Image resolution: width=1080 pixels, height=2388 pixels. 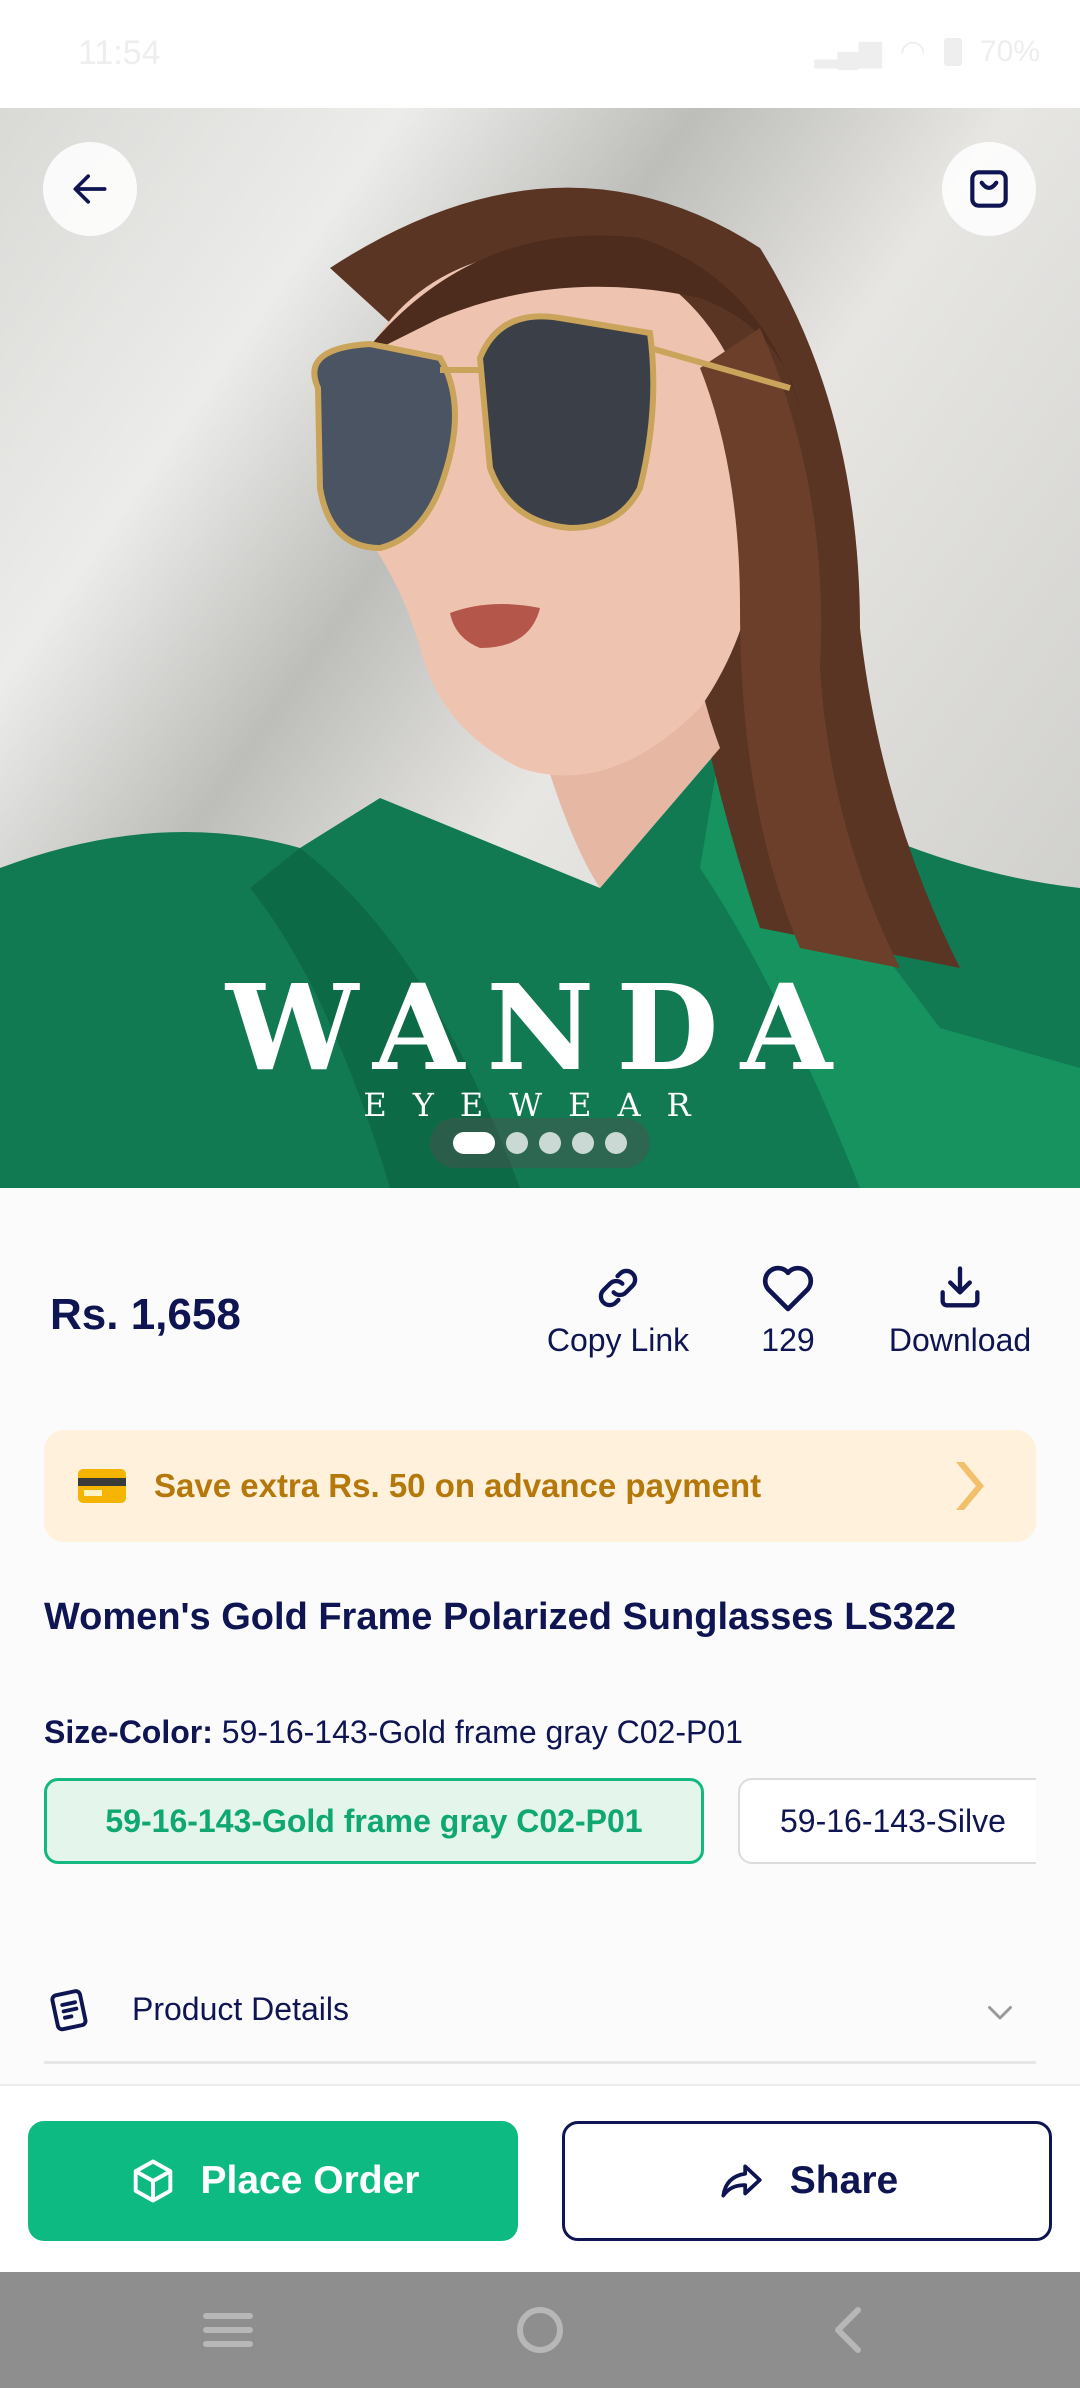 What do you see at coordinates (618, 1310) in the screenshot?
I see `copy-link-button: Copy Link` at bounding box center [618, 1310].